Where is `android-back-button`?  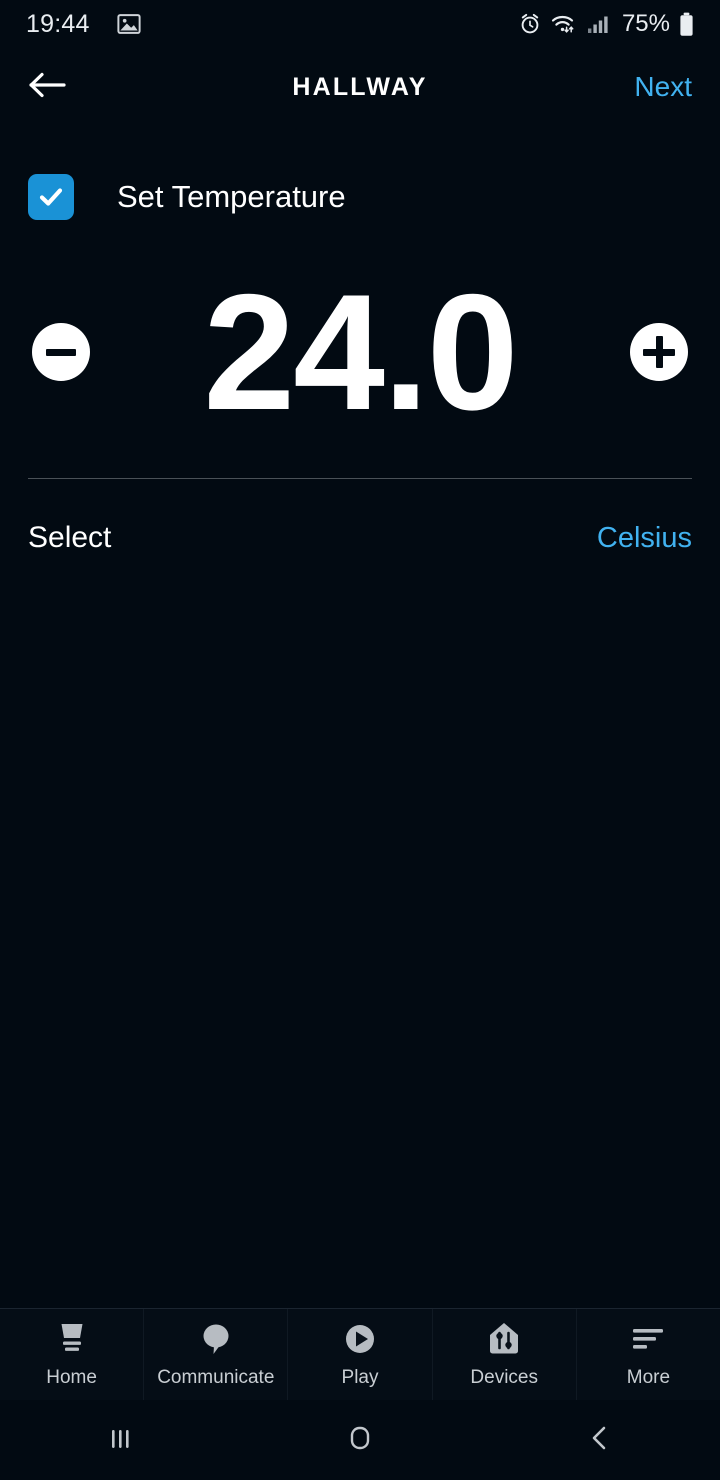 android-back-button is located at coordinates (600, 1440).